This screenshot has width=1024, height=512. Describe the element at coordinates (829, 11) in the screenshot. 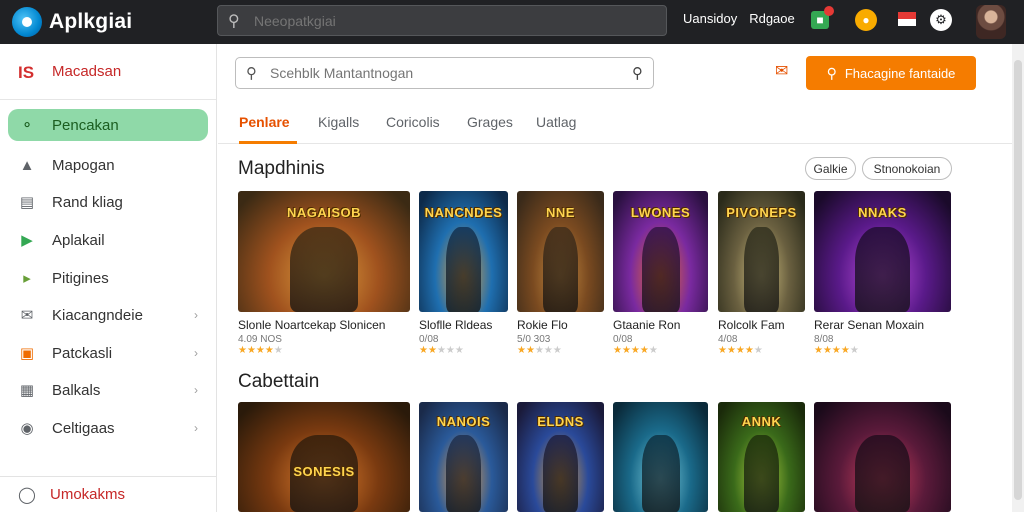

I see `notification-badge` at that location.